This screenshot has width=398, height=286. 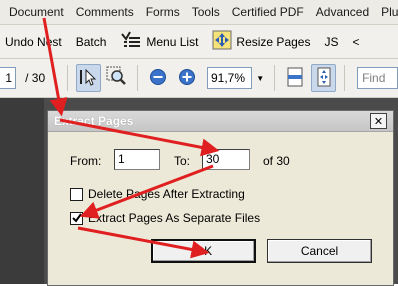 I want to click on fit-width-icon, so click(x=295, y=78).